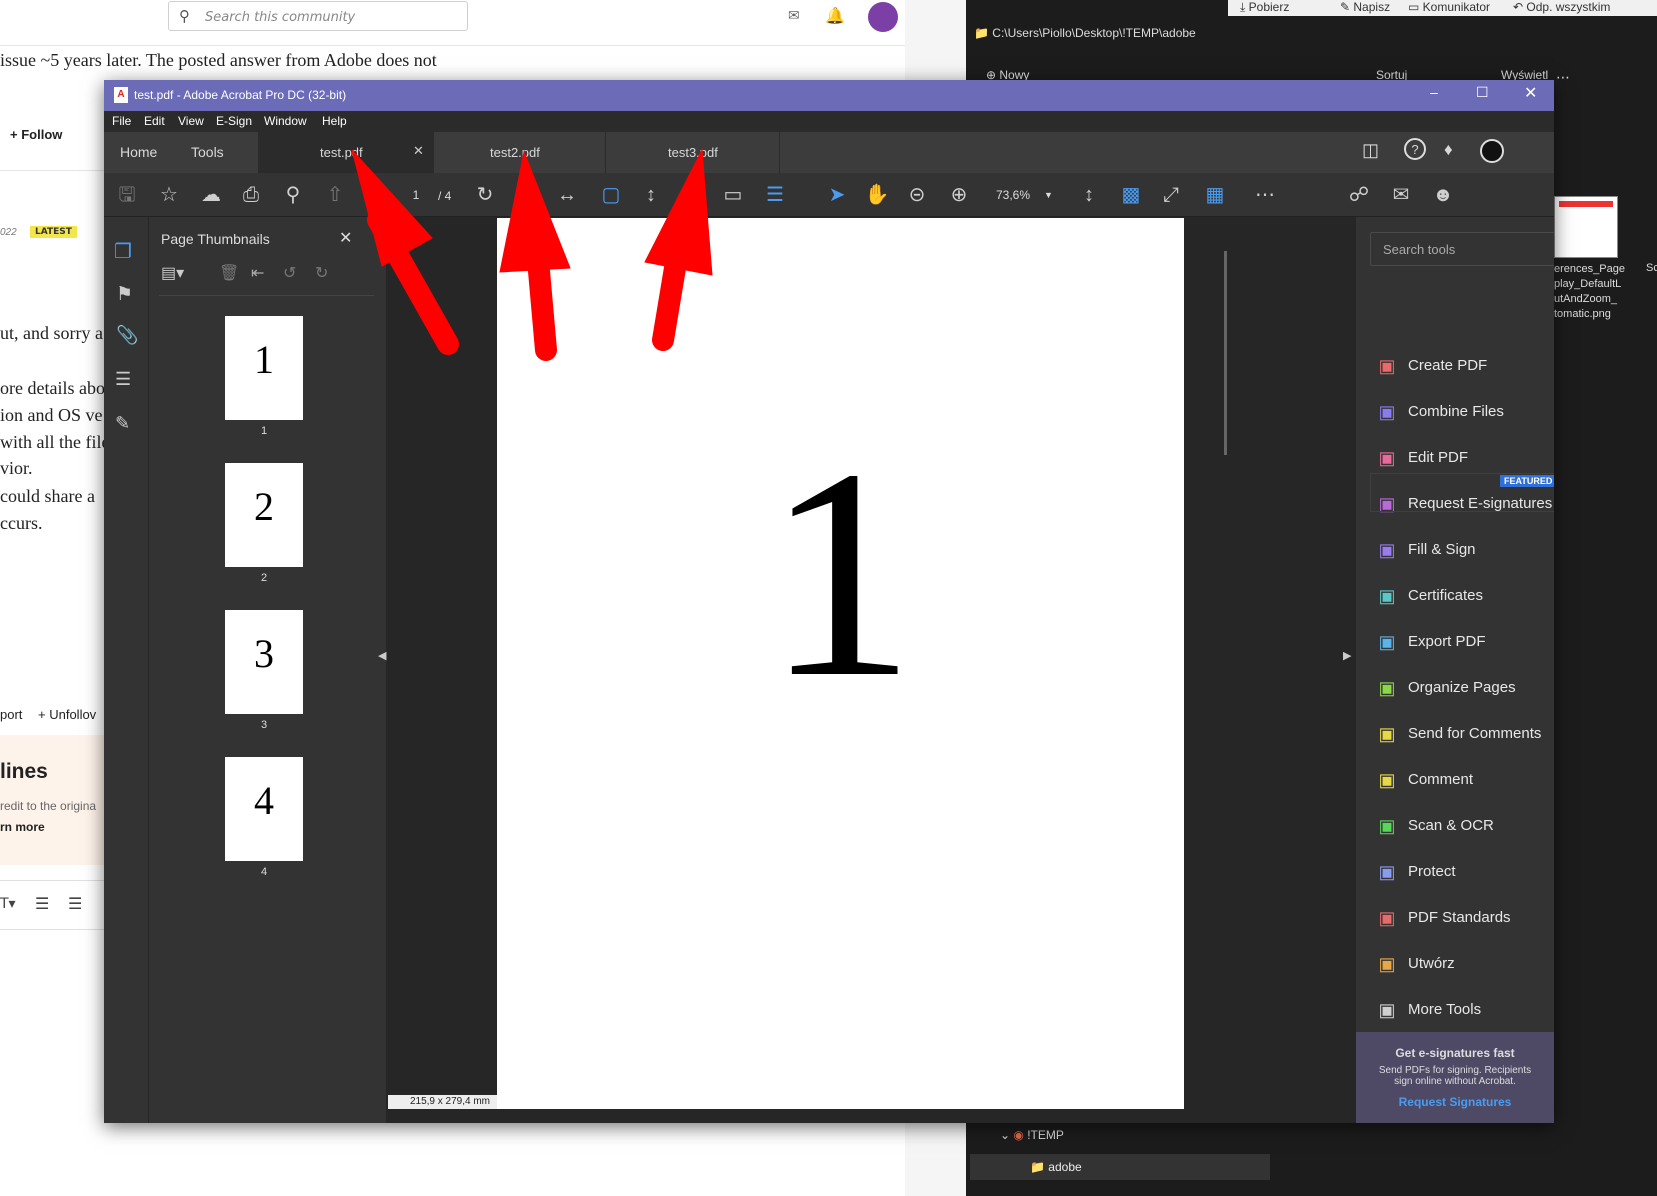  What do you see at coordinates (678, 249) in the screenshot?
I see `arrow-to-test3-pdf-tab` at bounding box center [678, 249].